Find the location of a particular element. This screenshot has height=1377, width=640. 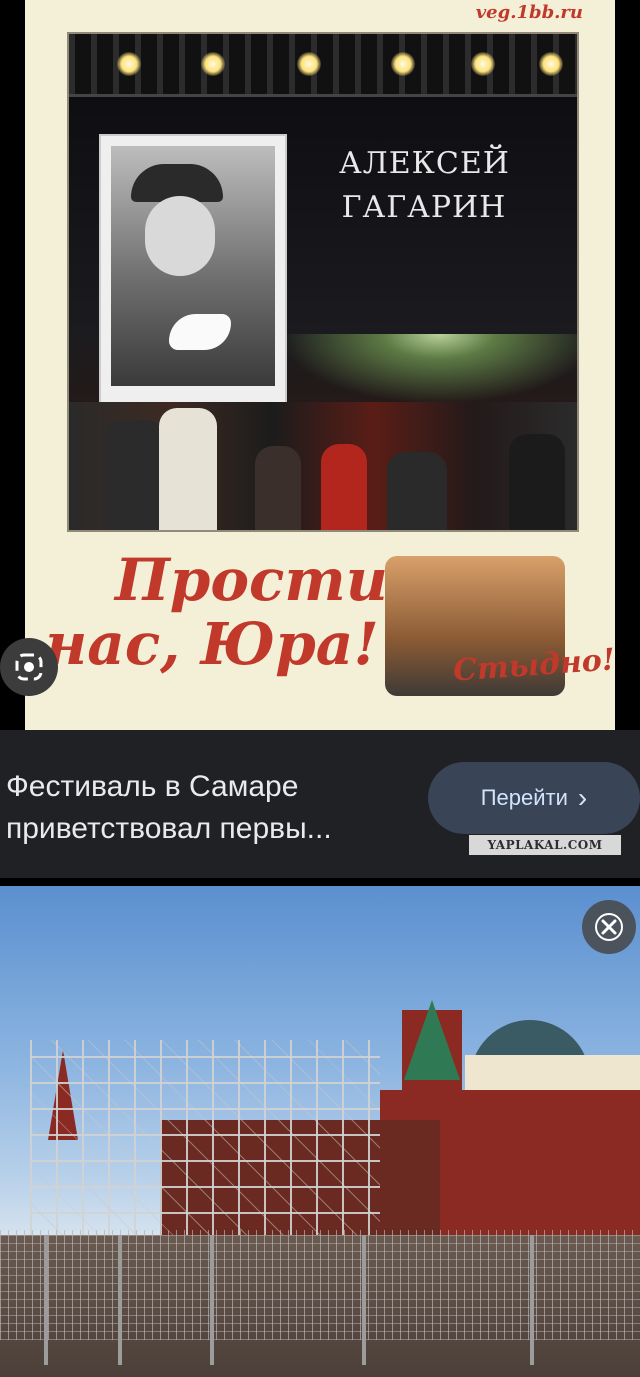

source-badge: YAPLAKAL.COM is located at coordinates (545, 845).